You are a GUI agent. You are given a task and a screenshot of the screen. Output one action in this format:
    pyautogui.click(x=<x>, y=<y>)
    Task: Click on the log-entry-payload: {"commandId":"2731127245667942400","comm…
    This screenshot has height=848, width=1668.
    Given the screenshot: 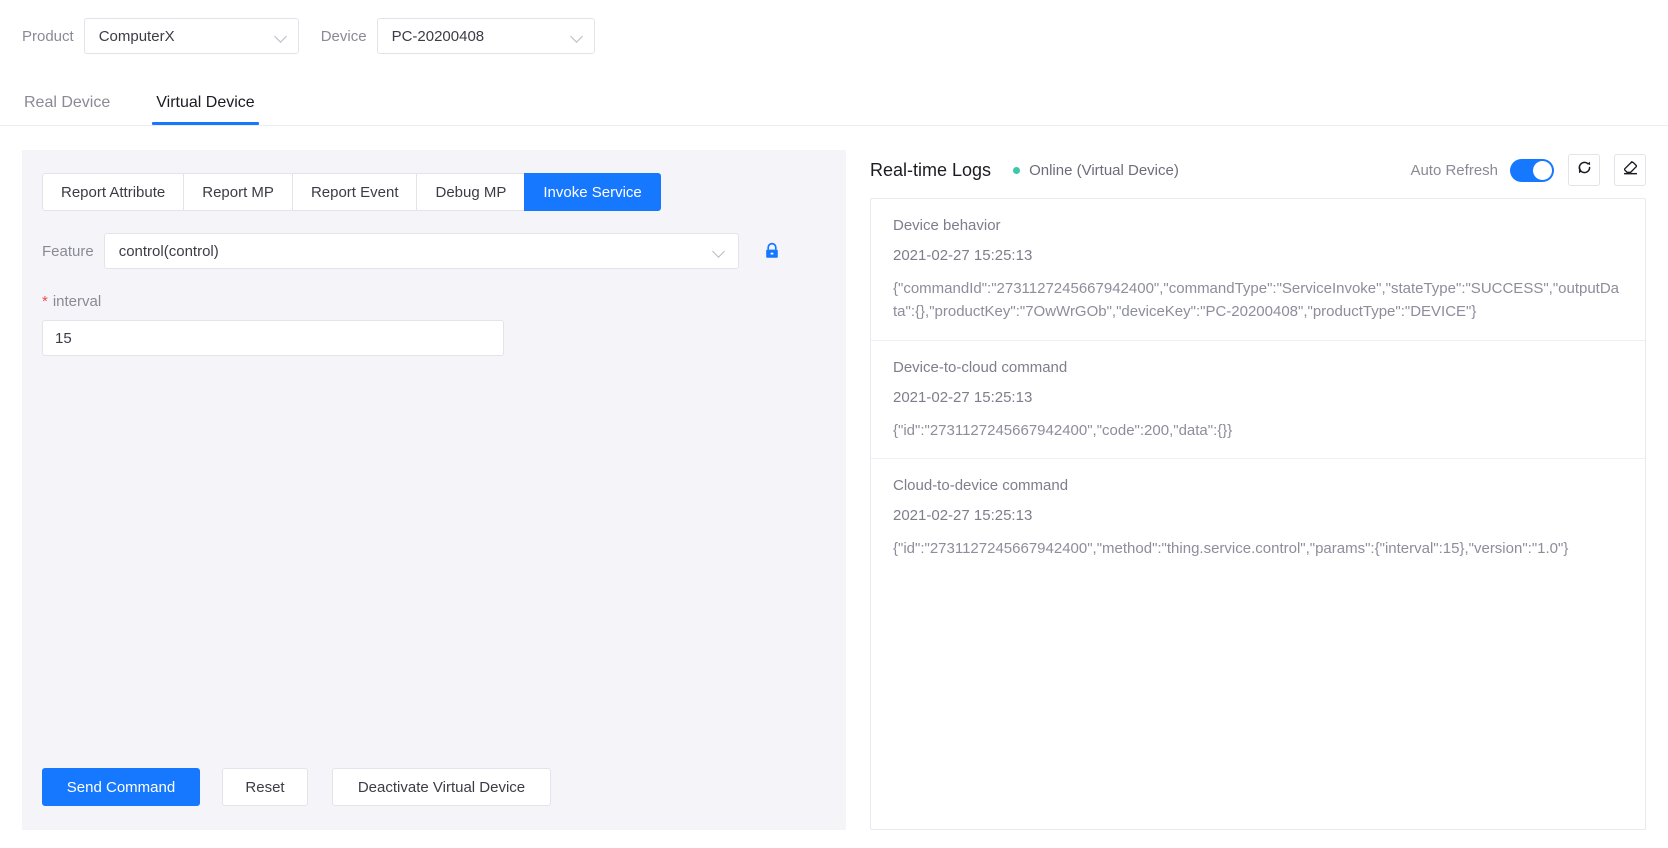 What is the action you would take?
    pyautogui.click(x=1256, y=300)
    